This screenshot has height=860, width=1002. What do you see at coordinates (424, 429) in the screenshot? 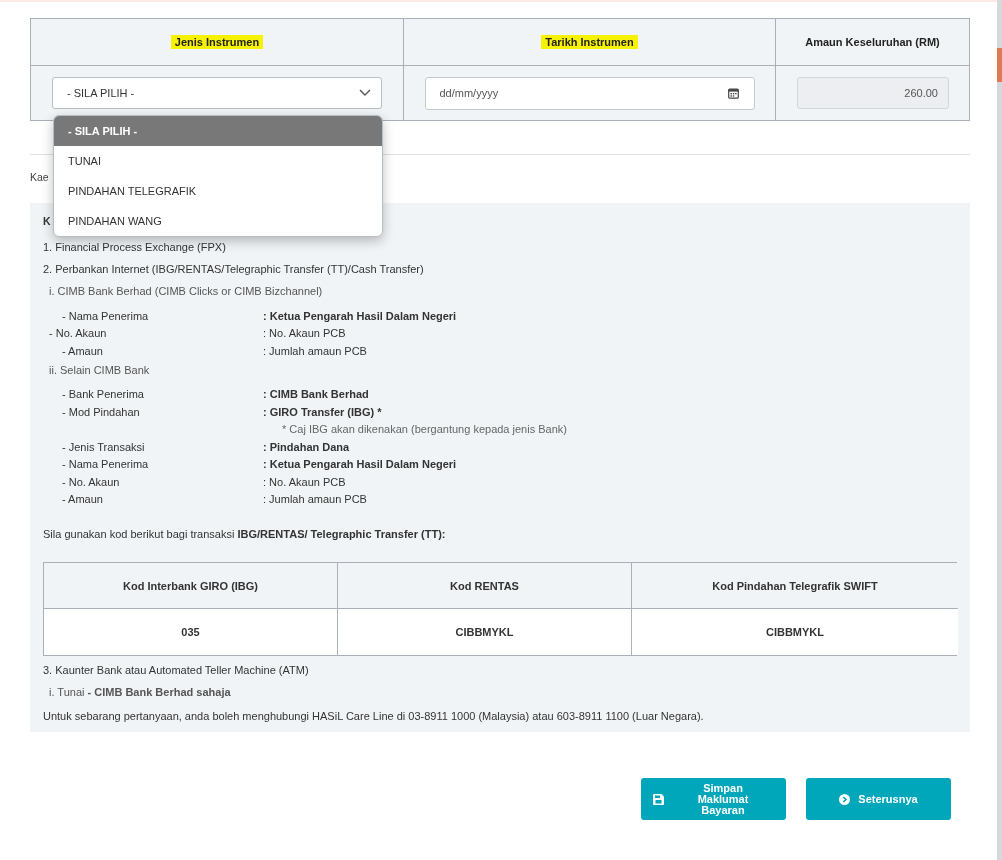
I see `note-text: * Caj IBG akan dikenakan (bergantung kepada jenis Bank)` at bounding box center [424, 429].